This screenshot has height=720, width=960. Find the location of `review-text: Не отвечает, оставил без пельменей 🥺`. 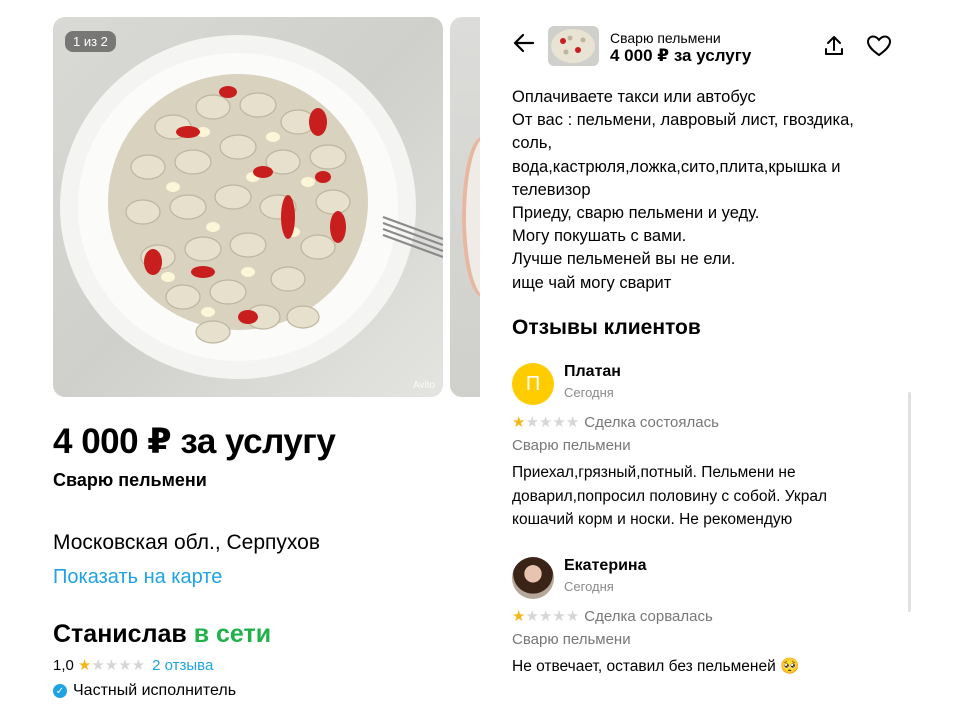

review-text: Не отвечает, оставил без пельменей 🥺 is located at coordinates (702, 667).